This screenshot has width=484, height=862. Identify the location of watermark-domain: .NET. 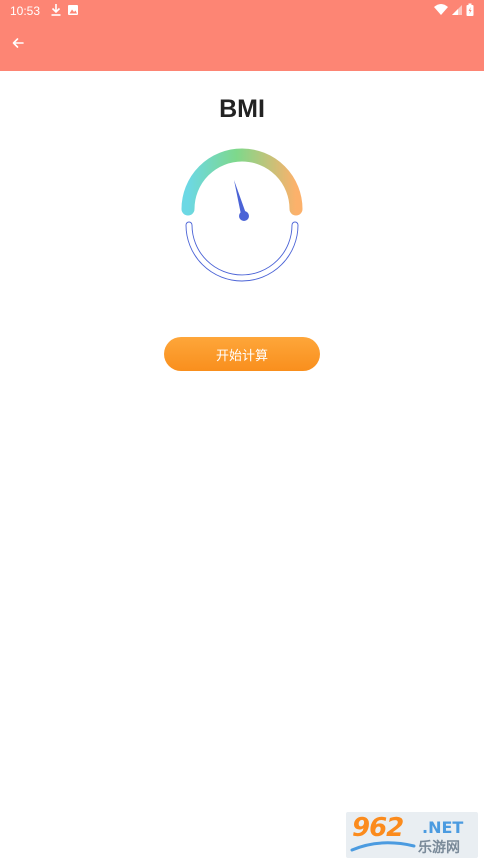
(443, 827).